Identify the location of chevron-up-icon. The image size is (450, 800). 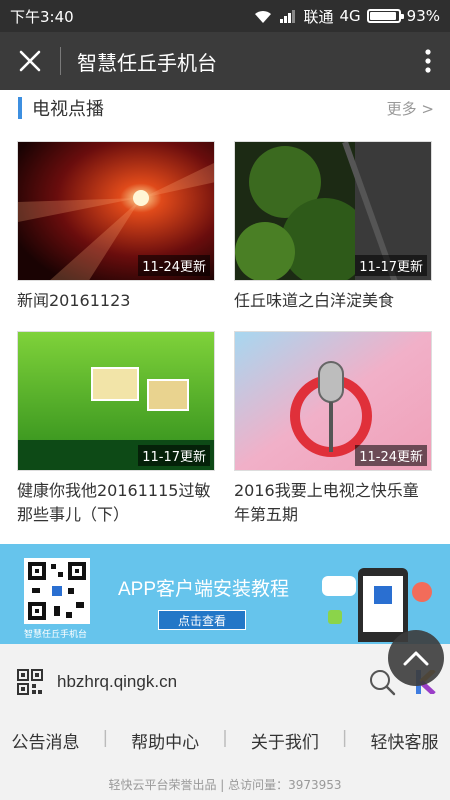
(416, 658).